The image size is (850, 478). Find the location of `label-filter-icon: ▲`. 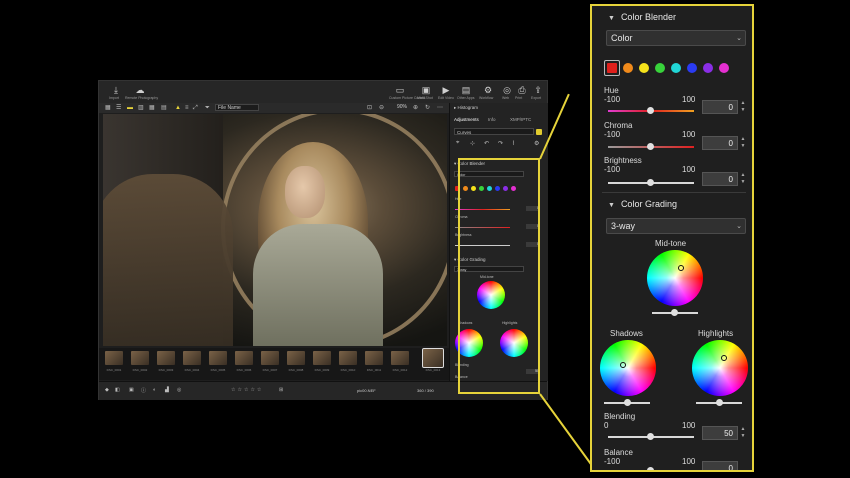

label-filter-icon: ▲ is located at coordinates (178, 108).